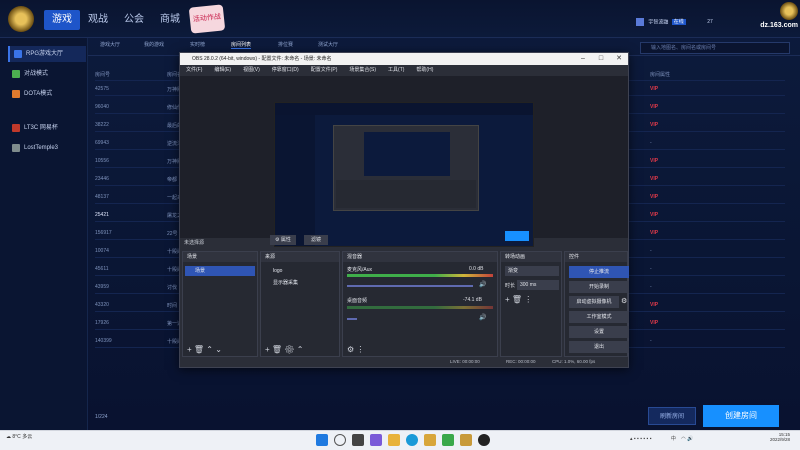  What do you see at coordinates (316, 240) in the screenshot?
I see `filters-button: 滤镜` at bounding box center [316, 240].